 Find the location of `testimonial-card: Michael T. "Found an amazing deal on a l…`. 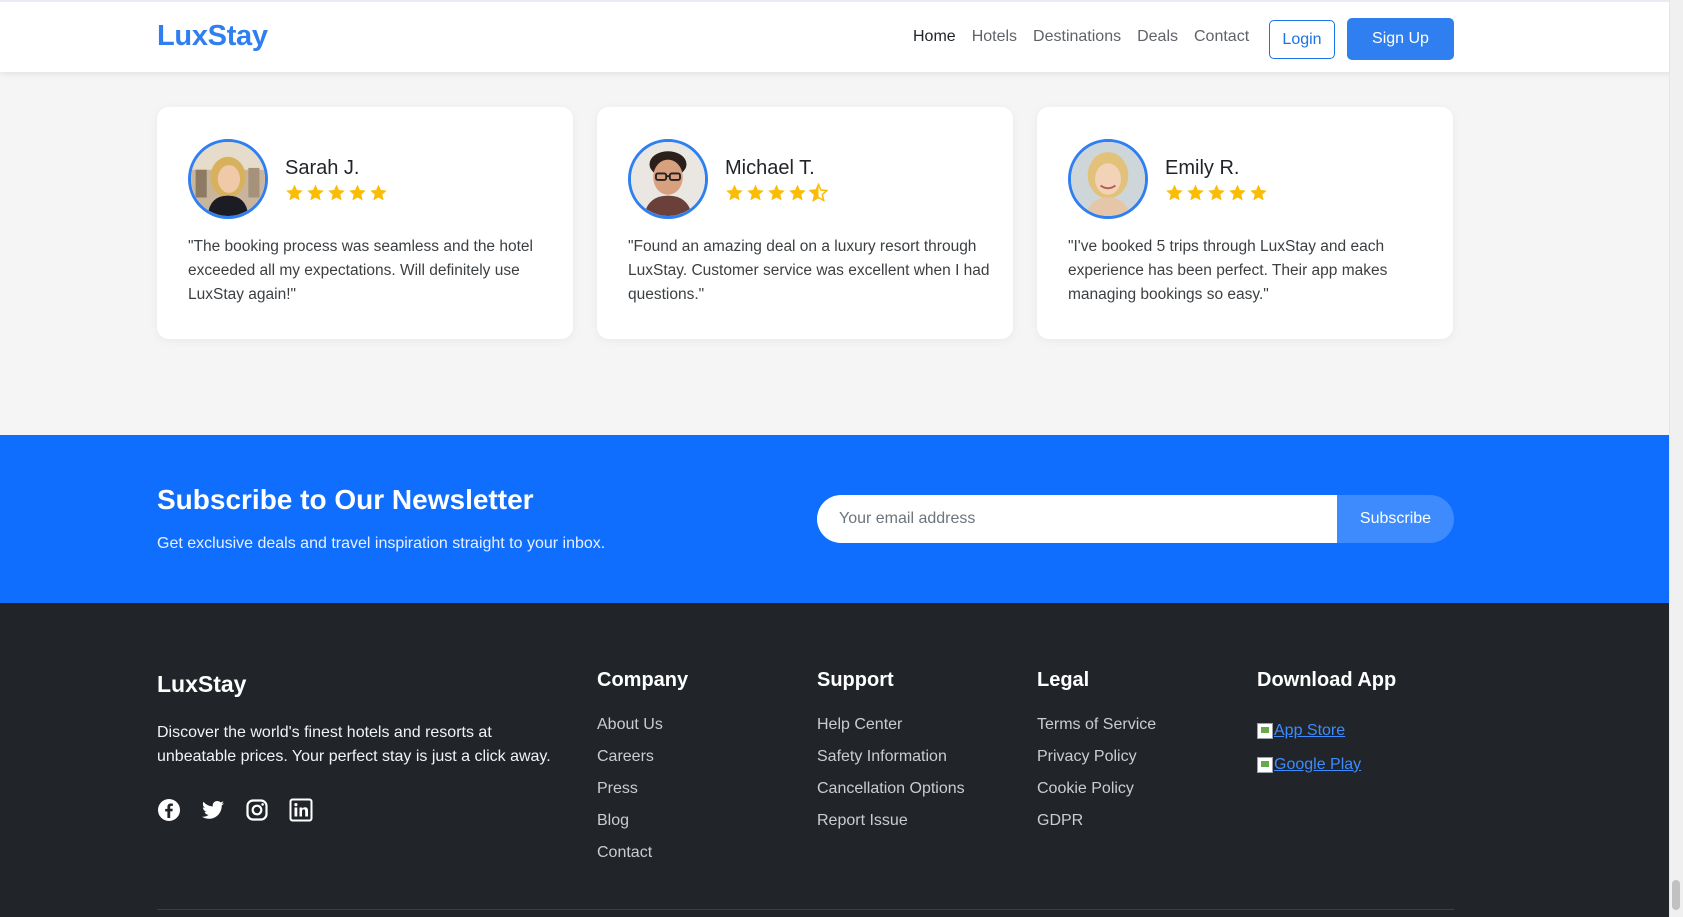

testimonial-card: Michael T. "Found an amazing deal on a l… is located at coordinates (805, 223).